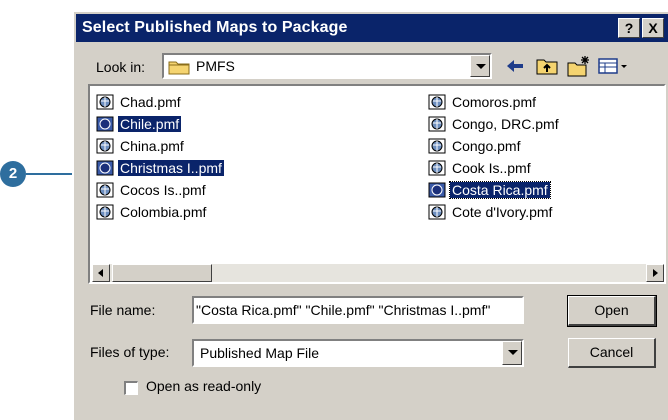  What do you see at coordinates (358, 353) in the screenshot?
I see `files-of-type-select: Published Map File` at bounding box center [358, 353].